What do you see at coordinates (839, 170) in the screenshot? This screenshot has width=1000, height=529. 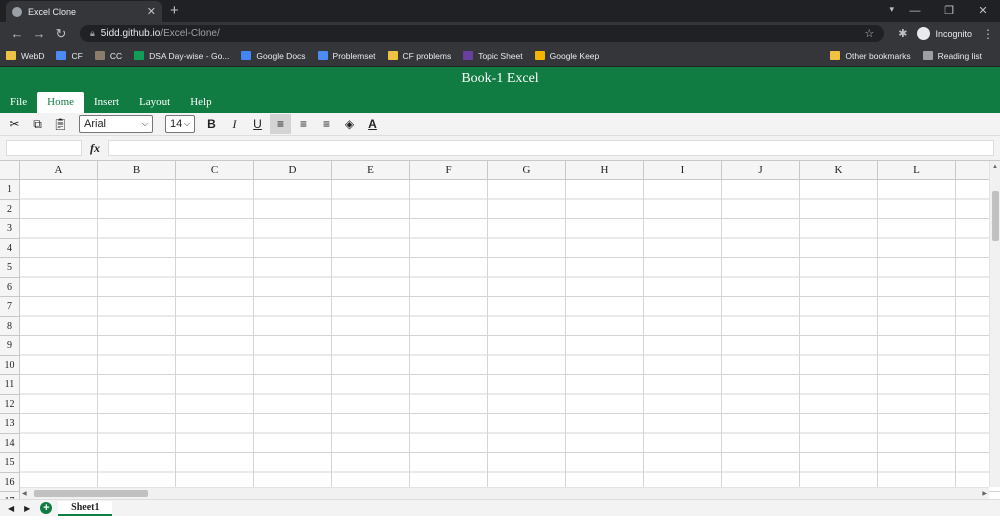 I see `column-header: K` at bounding box center [839, 170].